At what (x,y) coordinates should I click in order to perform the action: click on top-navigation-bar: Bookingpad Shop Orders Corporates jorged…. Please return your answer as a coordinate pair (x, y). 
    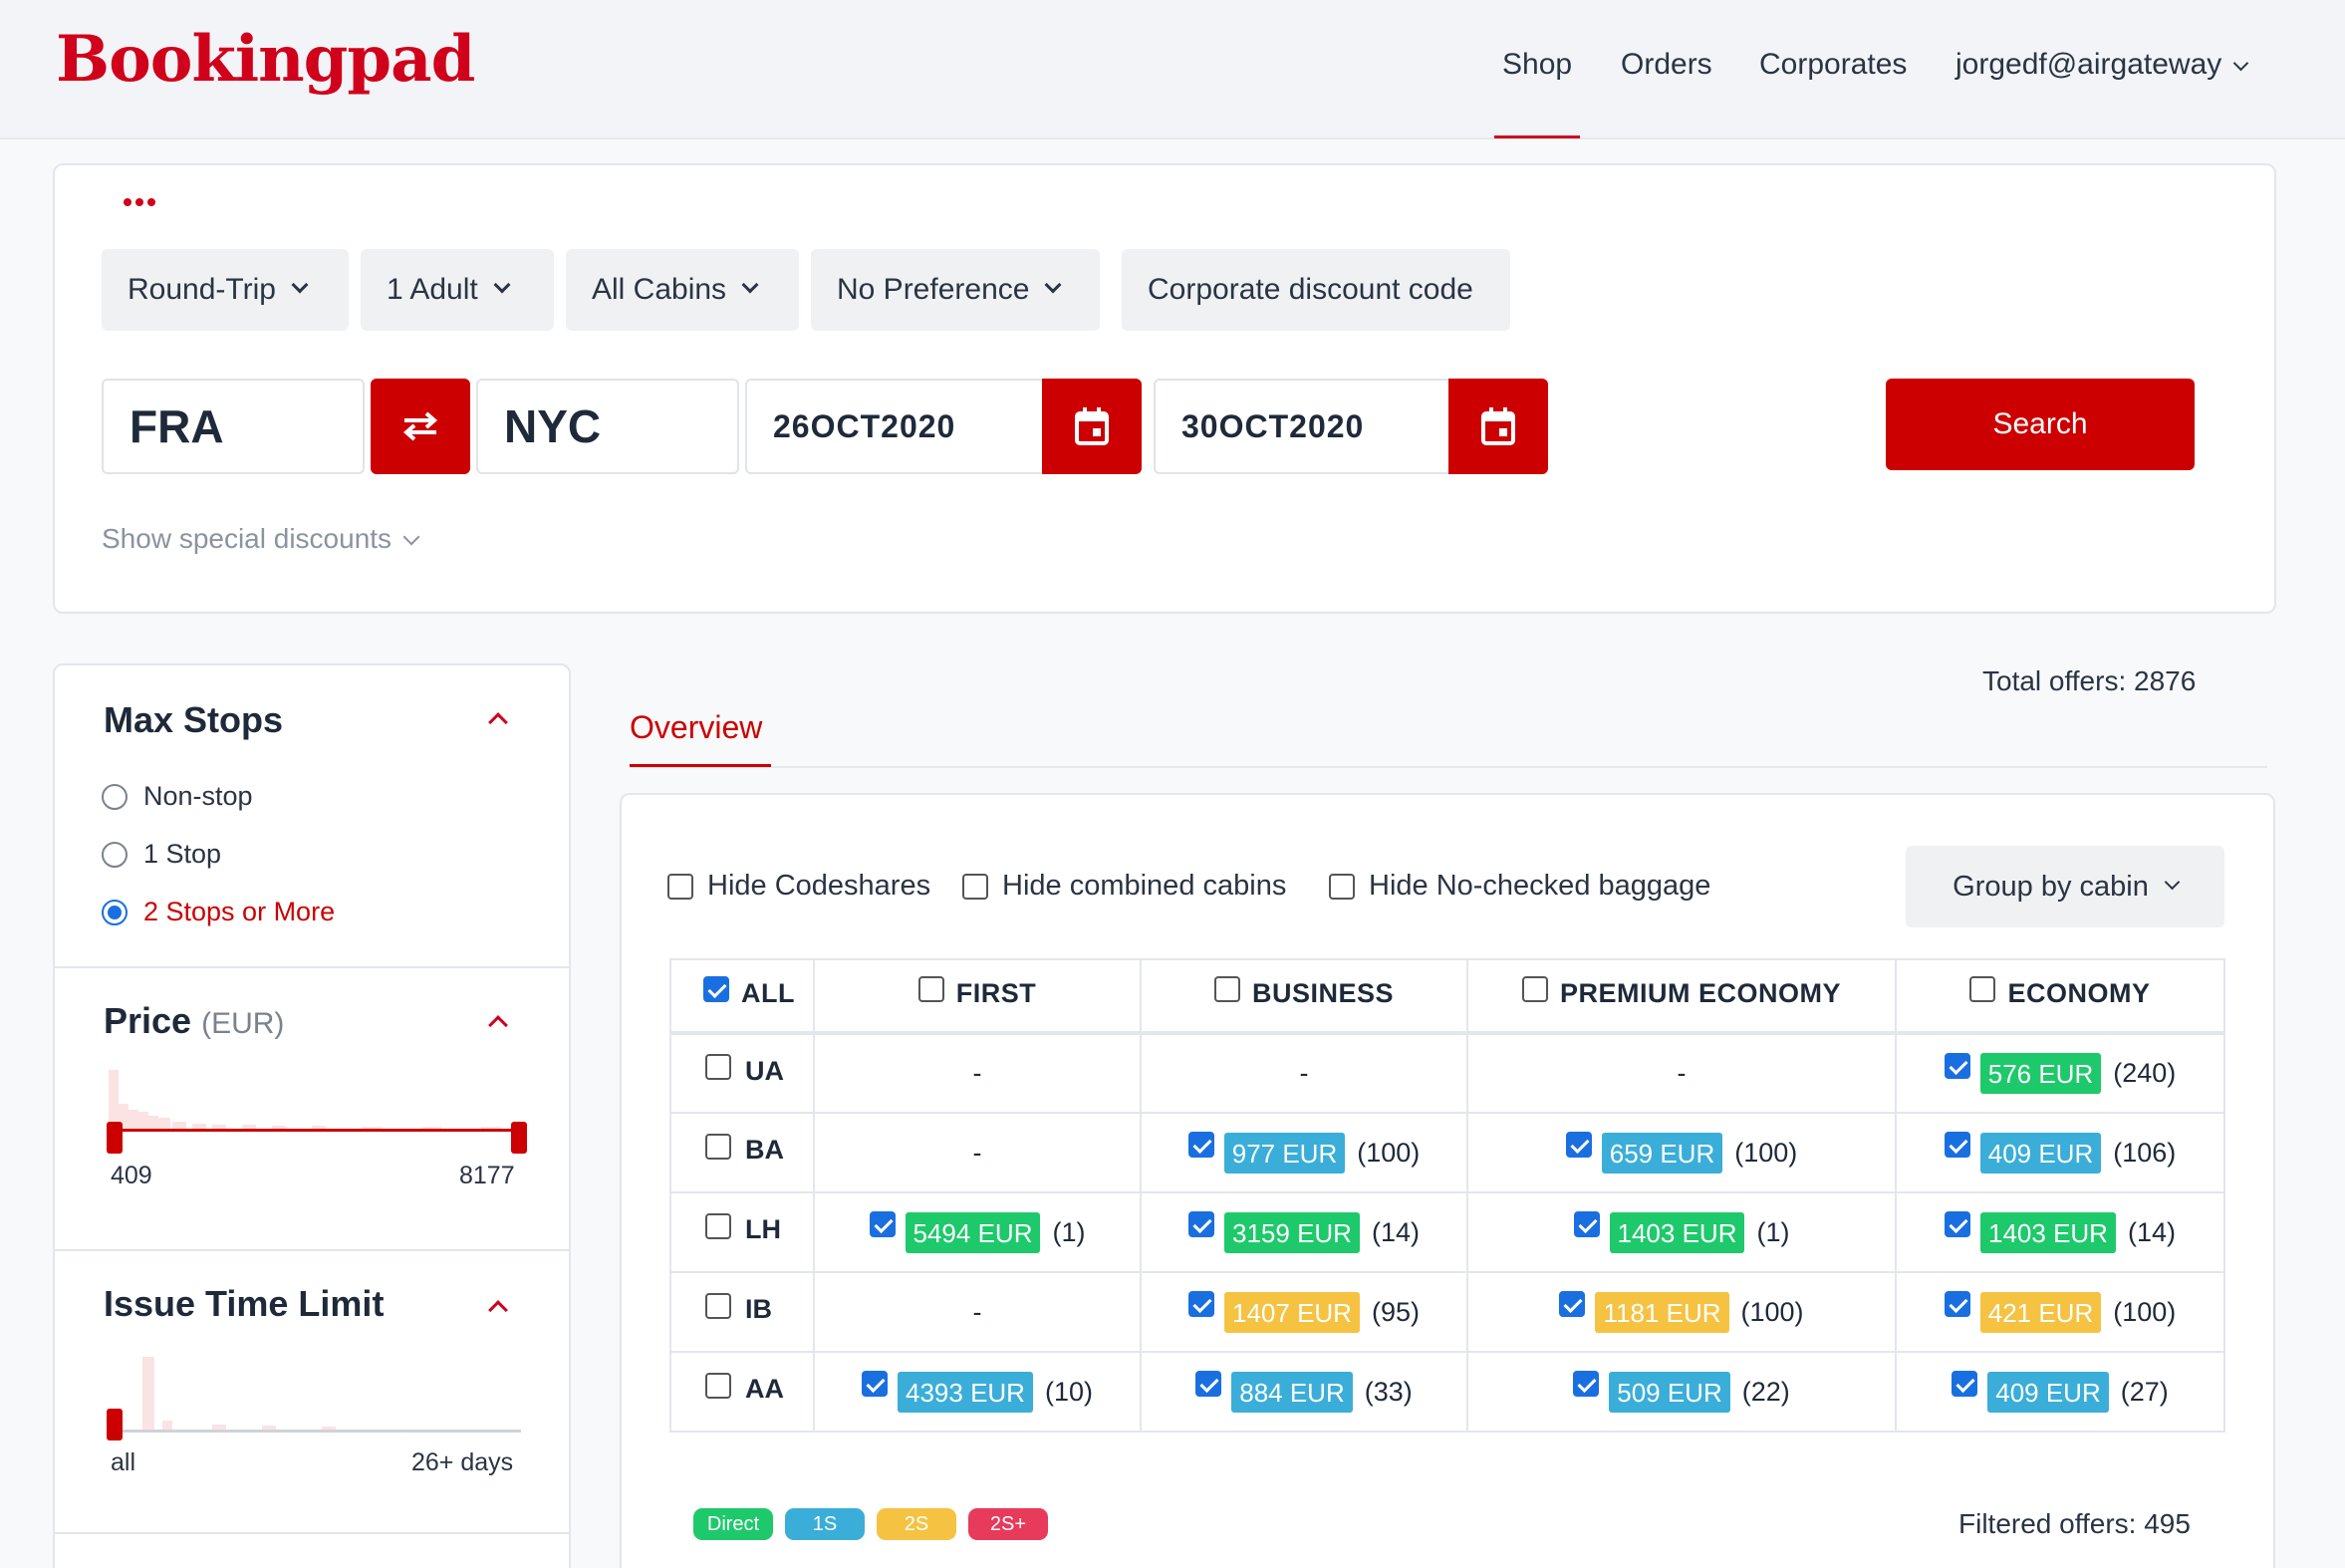
    Looking at the image, I should click on (1172, 69).